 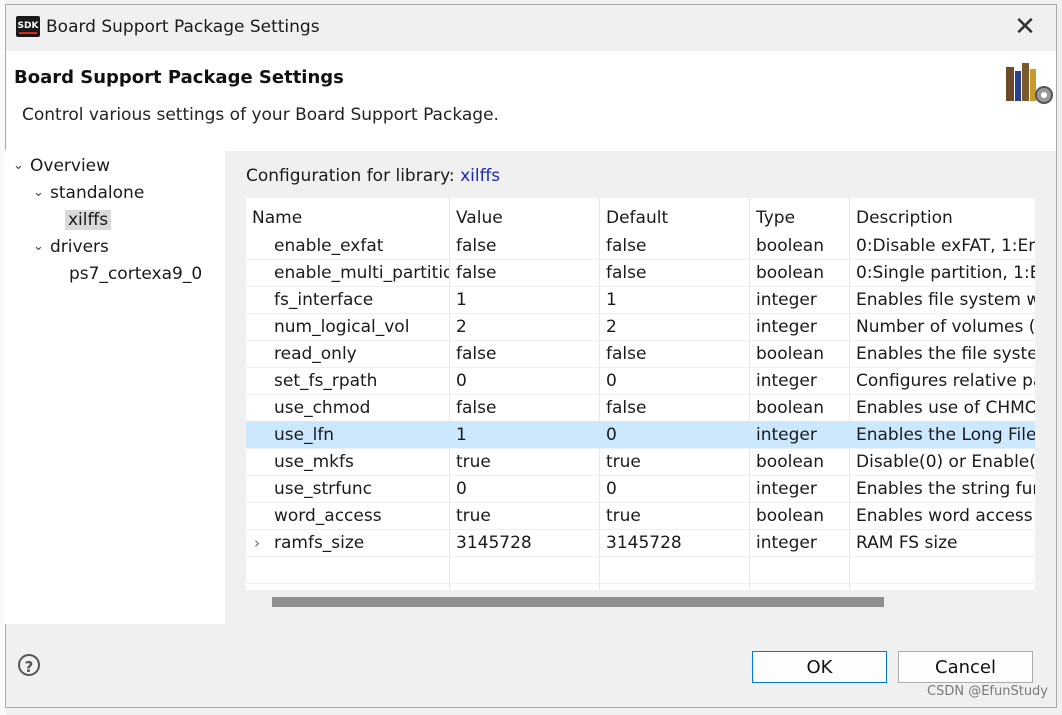 What do you see at coordinates (361, 273) in the screenshot?
I see `cell-name: enable_multi_partitio` at bounding box center [361, 273].